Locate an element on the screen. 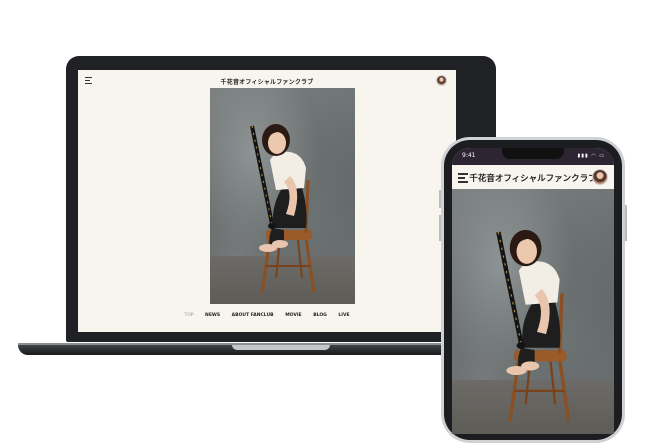 The image size is (650, 443). phone-notch is located at coordinates (533, 153).